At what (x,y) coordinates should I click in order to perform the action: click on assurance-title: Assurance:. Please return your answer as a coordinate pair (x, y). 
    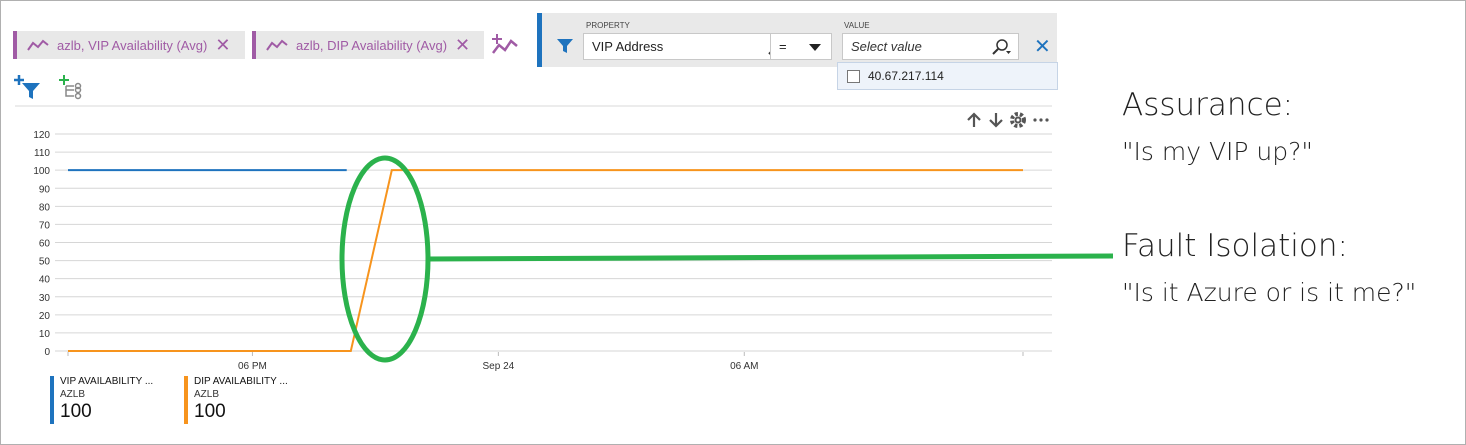
    Looking at the image, I should click on (1208, 105).